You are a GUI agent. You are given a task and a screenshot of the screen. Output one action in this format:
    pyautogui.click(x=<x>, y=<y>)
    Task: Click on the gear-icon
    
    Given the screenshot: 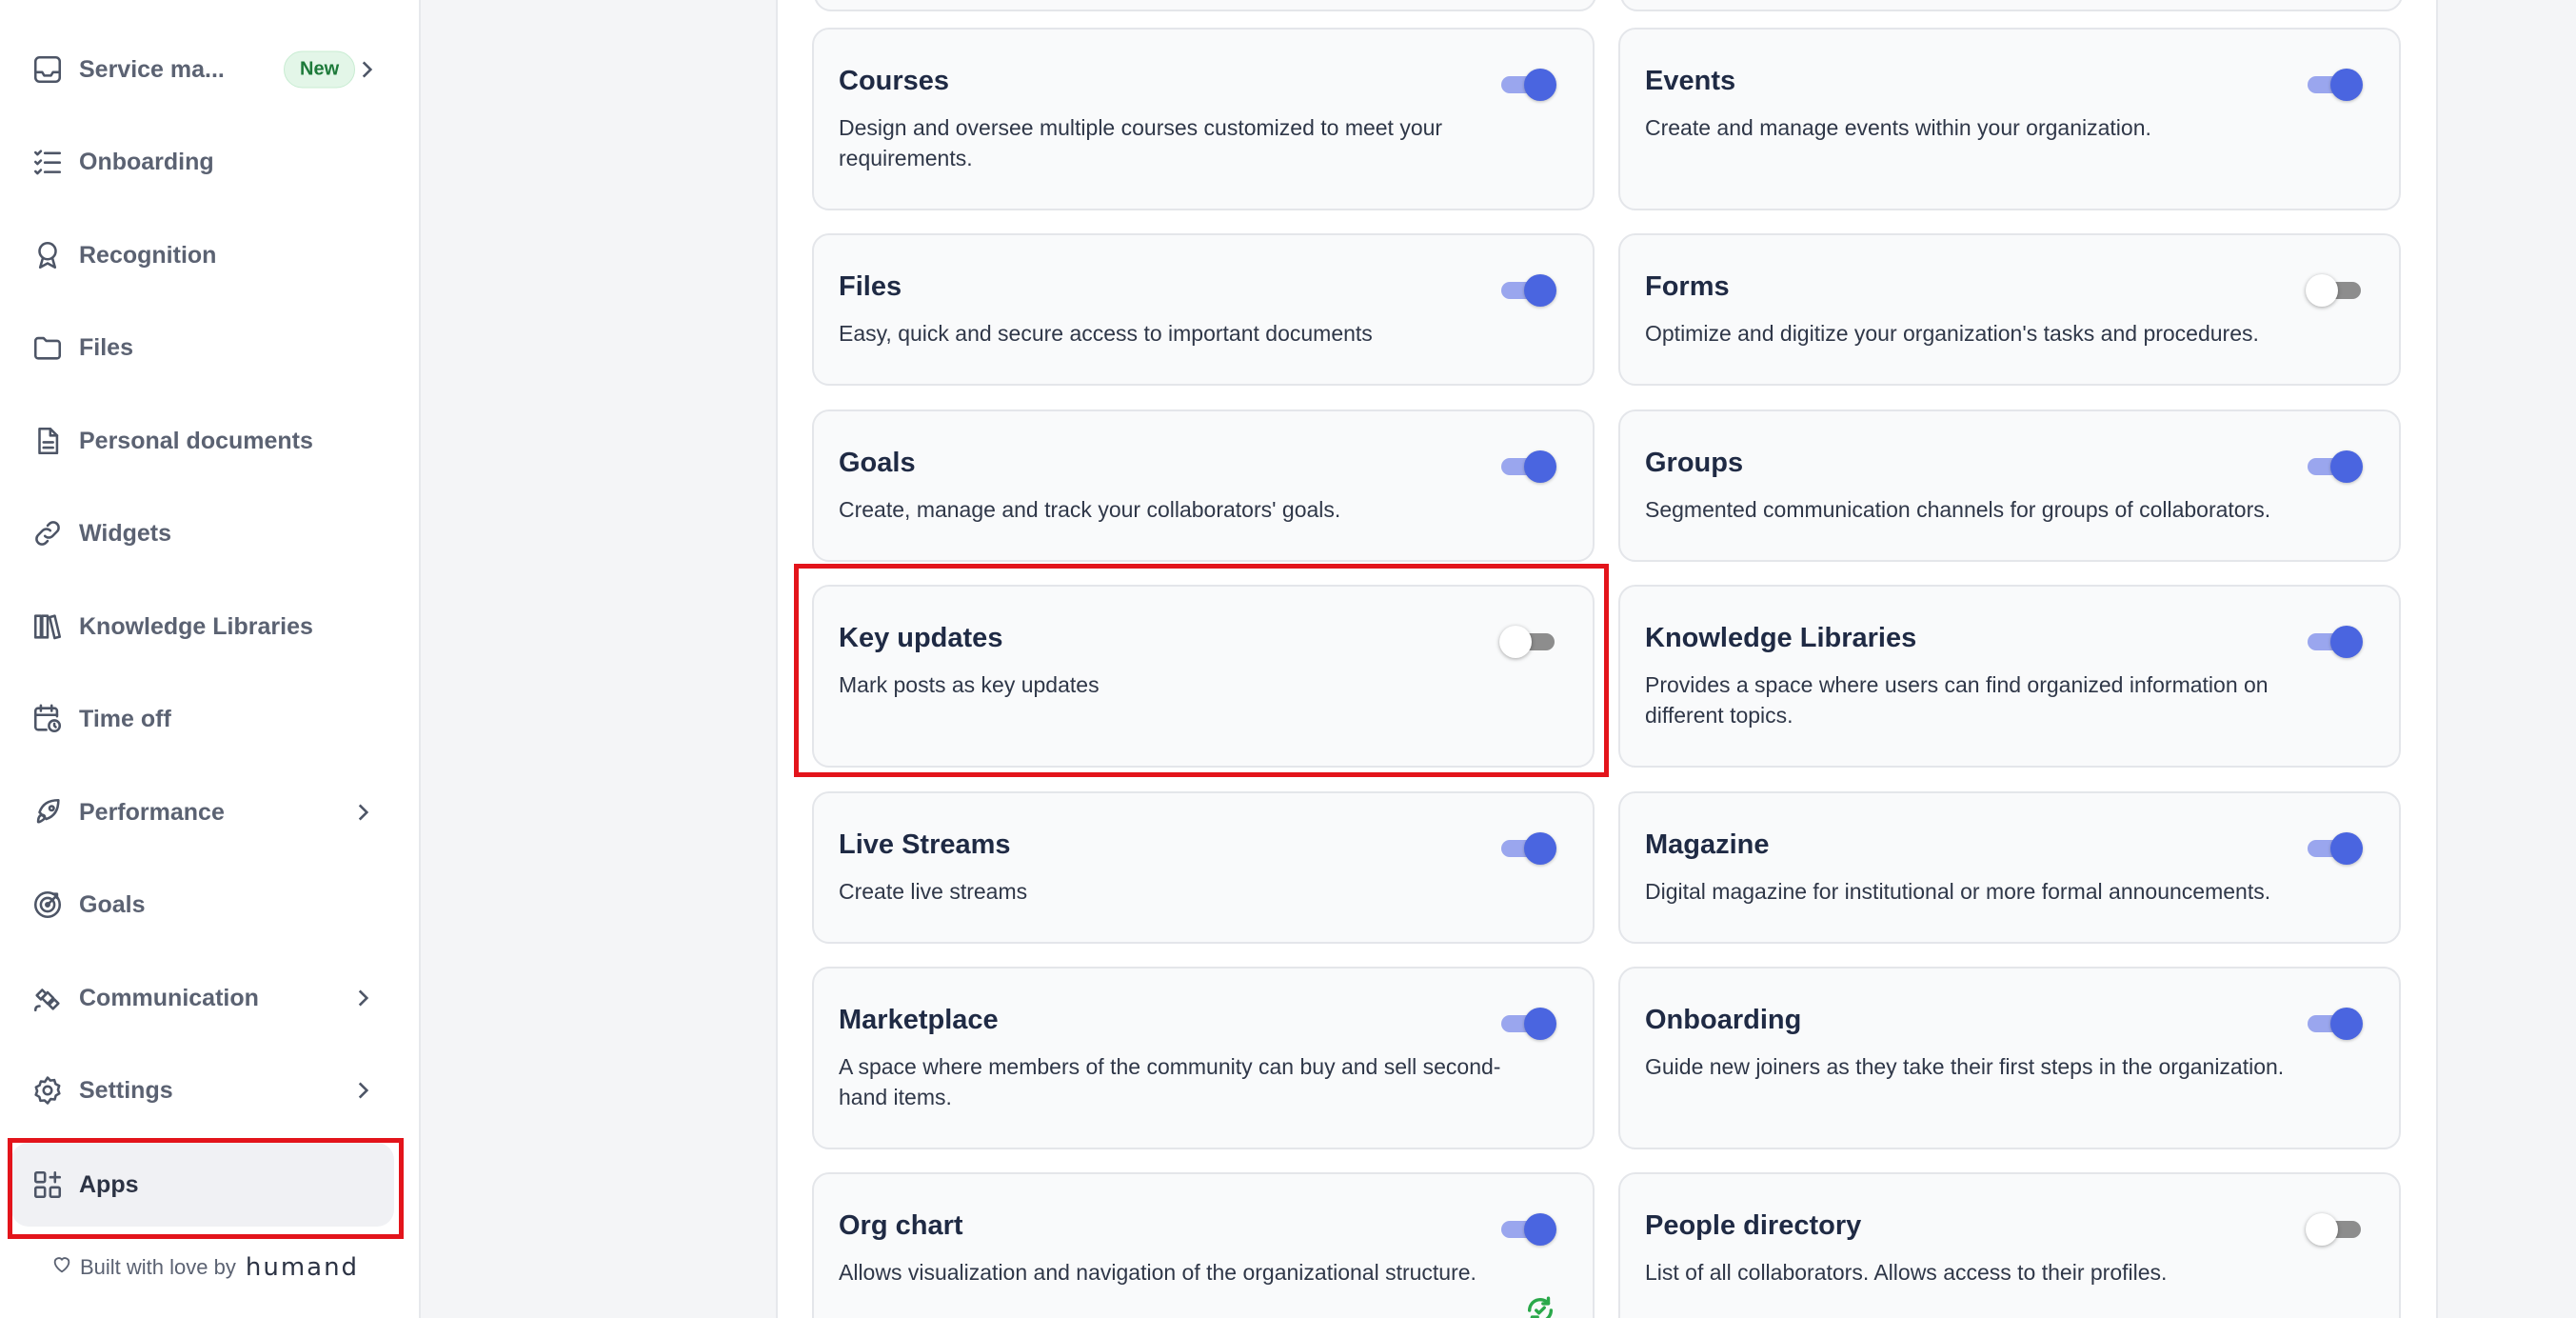 What is the action you would take?
    pyautogui.click(x=47, y=1090)
    